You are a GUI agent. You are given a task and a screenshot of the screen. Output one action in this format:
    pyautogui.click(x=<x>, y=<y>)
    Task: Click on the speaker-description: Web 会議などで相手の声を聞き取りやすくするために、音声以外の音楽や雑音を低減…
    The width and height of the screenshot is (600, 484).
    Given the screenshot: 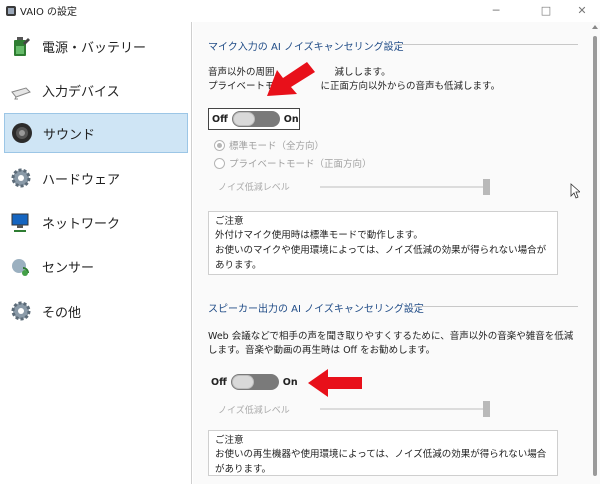 What is the action you would take?
    pyautogui.click(x=391, y=343)
    